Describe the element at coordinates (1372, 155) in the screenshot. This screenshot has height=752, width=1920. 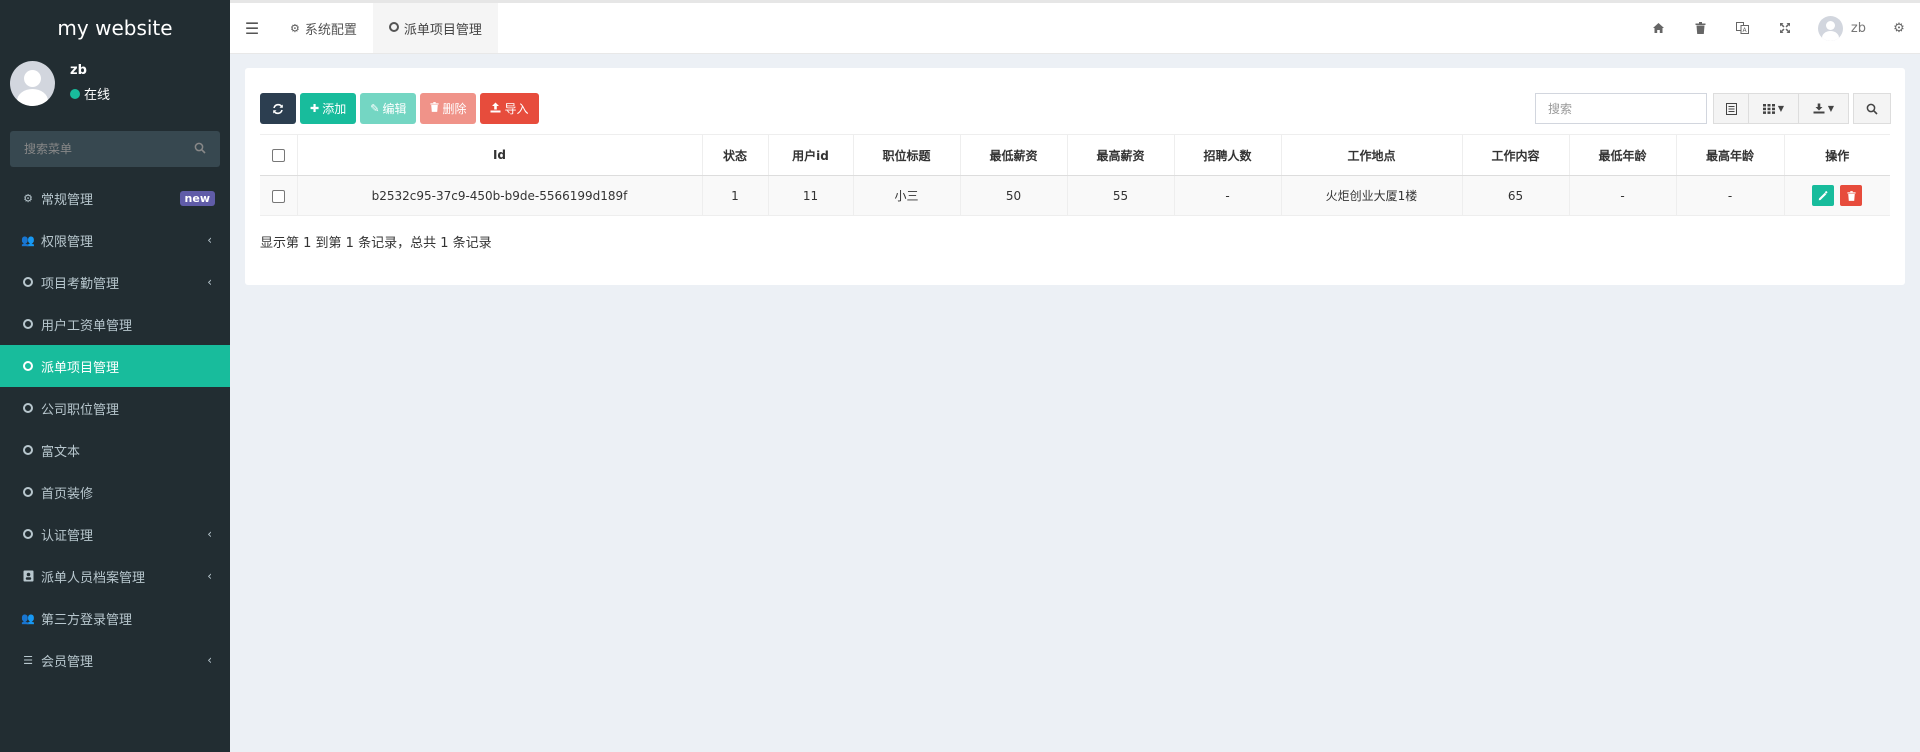
I see `column-header: 工作地点` at that location.